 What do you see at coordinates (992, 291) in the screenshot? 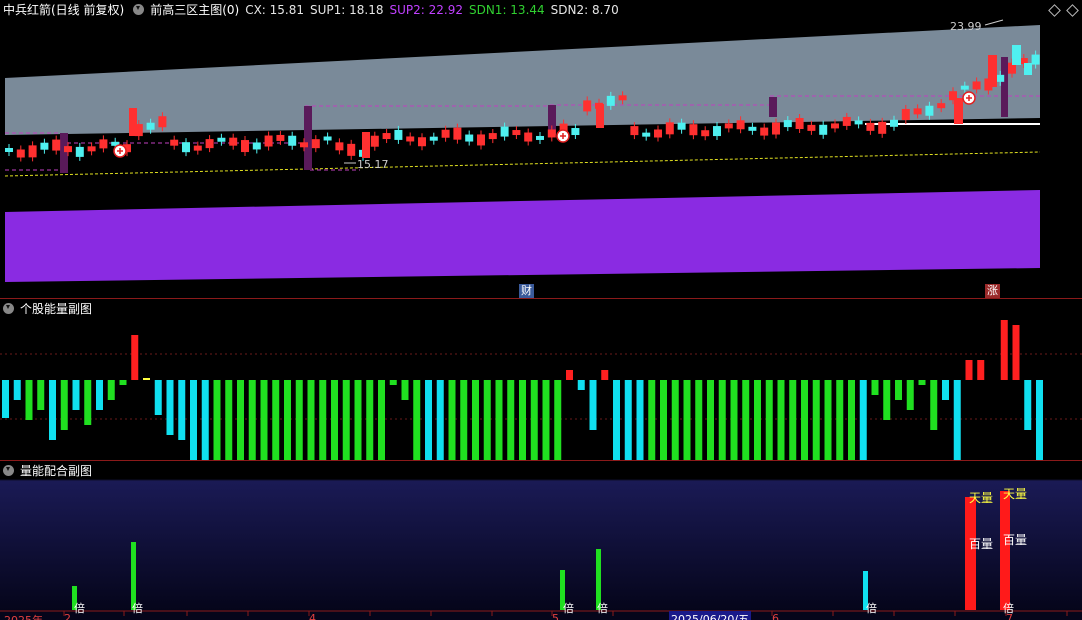
I see `limit-up-marker: 涨` at bounding box center [992, 291].